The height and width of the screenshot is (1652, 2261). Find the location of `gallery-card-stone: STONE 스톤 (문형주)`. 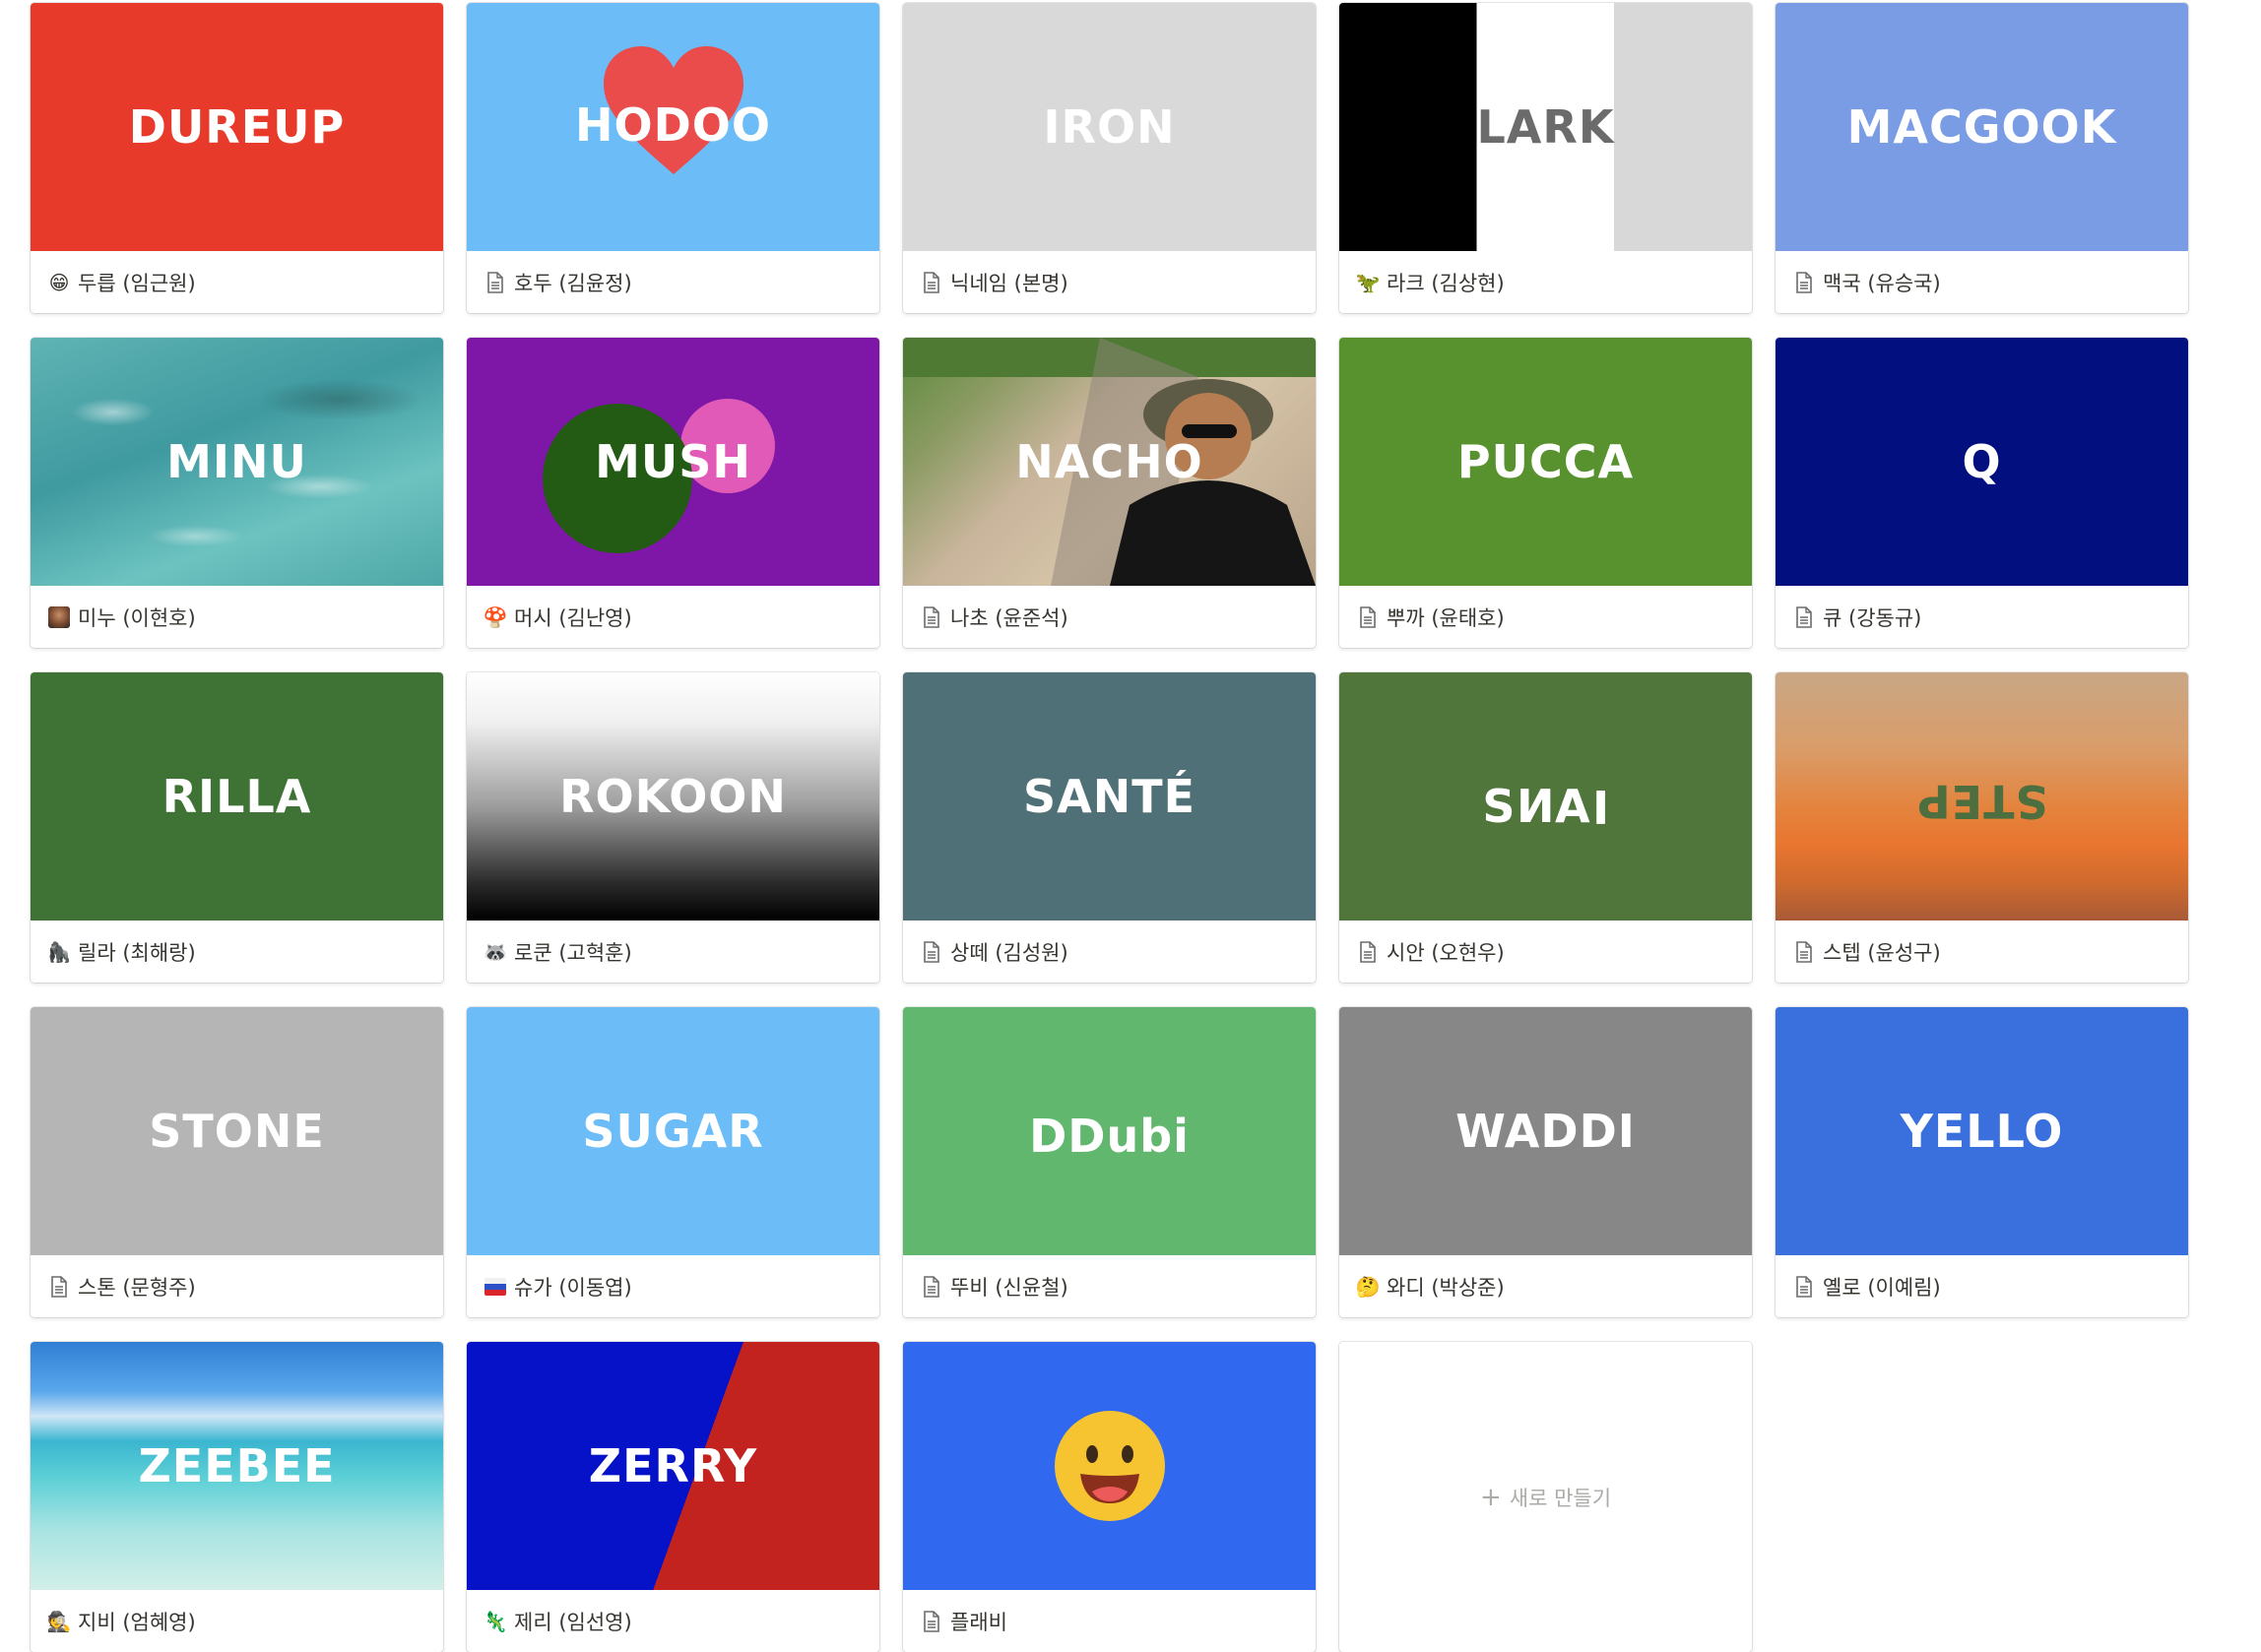

gallery-card-stone: STONE 스톤 (문형주) is located at coordinates (237, 1162).